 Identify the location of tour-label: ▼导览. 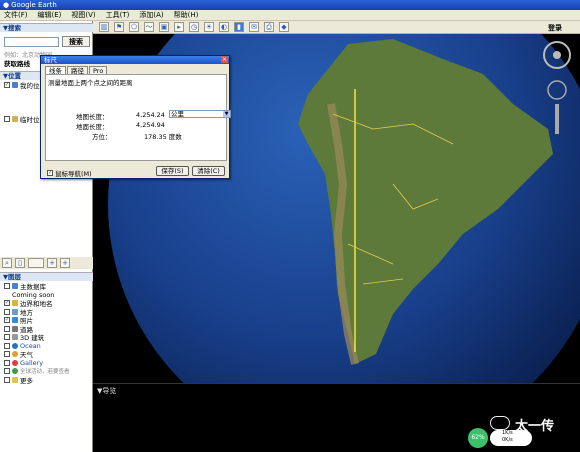
(106, 391).